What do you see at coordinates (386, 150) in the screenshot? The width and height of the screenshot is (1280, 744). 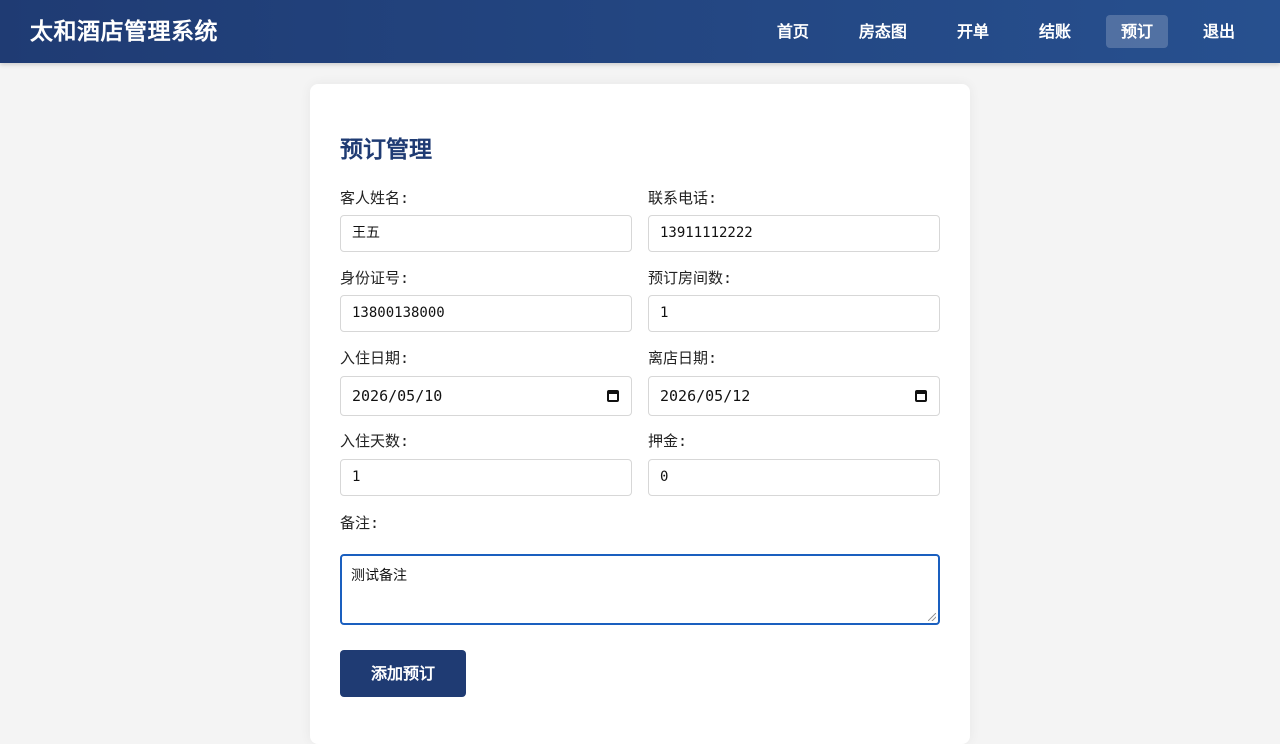 I see `page-title: 预订管理` at bounding box center [386, 150].